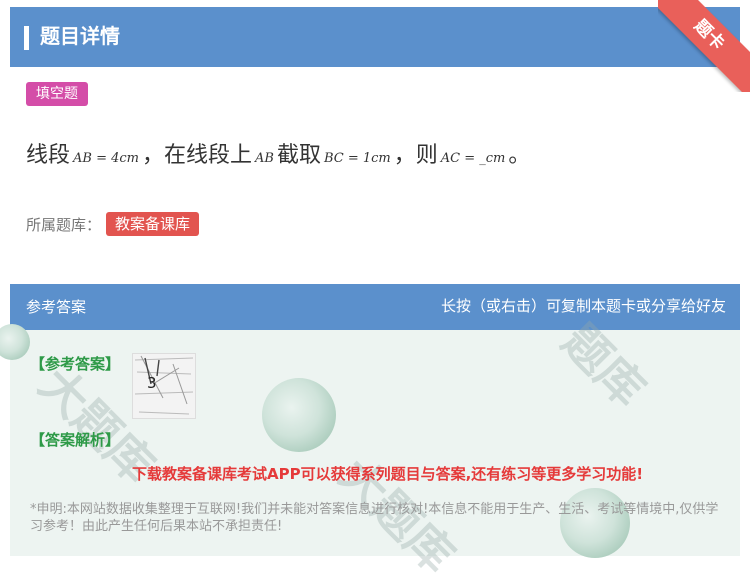 This screenshot has width=750, height=585. I want to click on page-title: 题目详情, so click(80, 36).